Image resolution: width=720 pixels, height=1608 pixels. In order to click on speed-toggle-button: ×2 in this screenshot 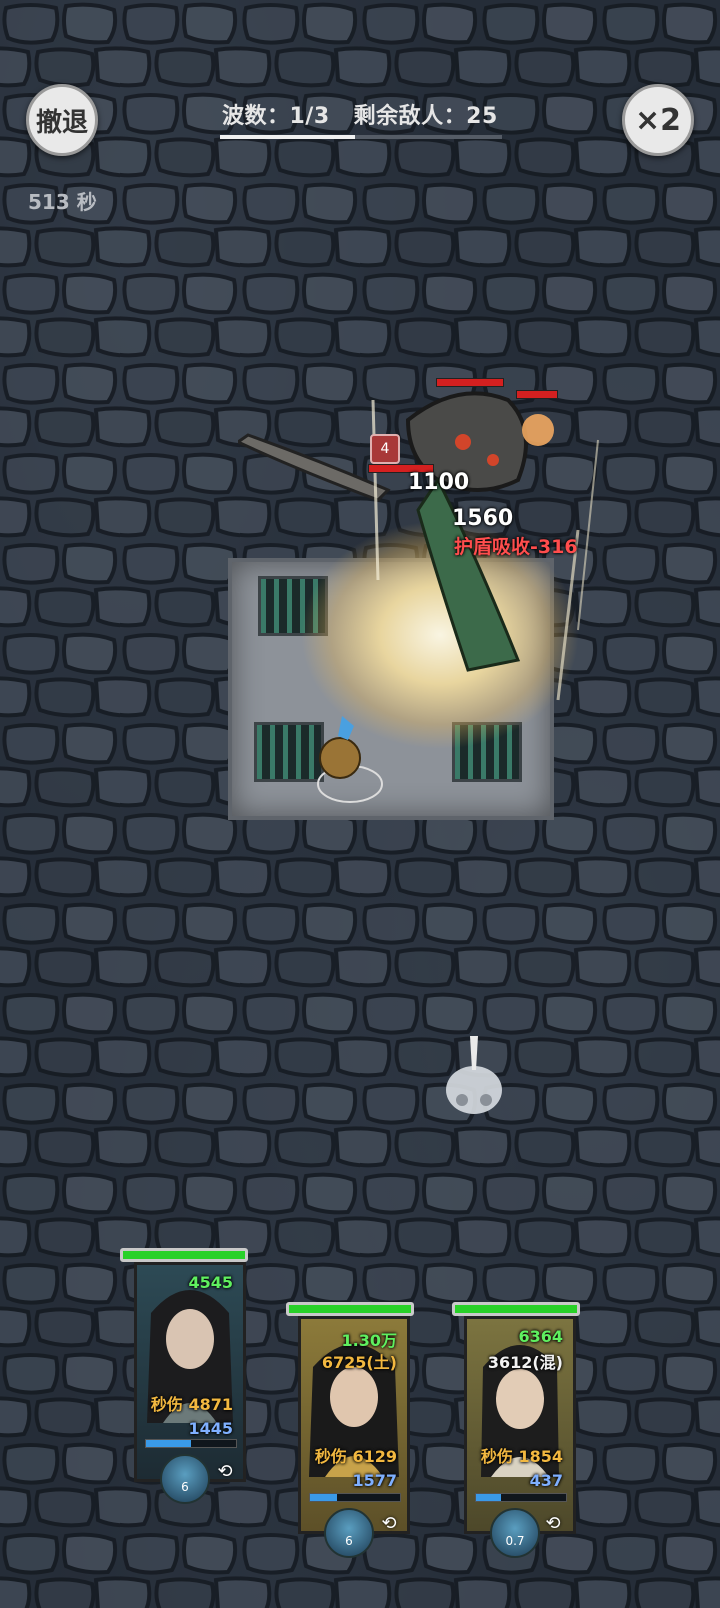, I will do `click(658, 120)`.